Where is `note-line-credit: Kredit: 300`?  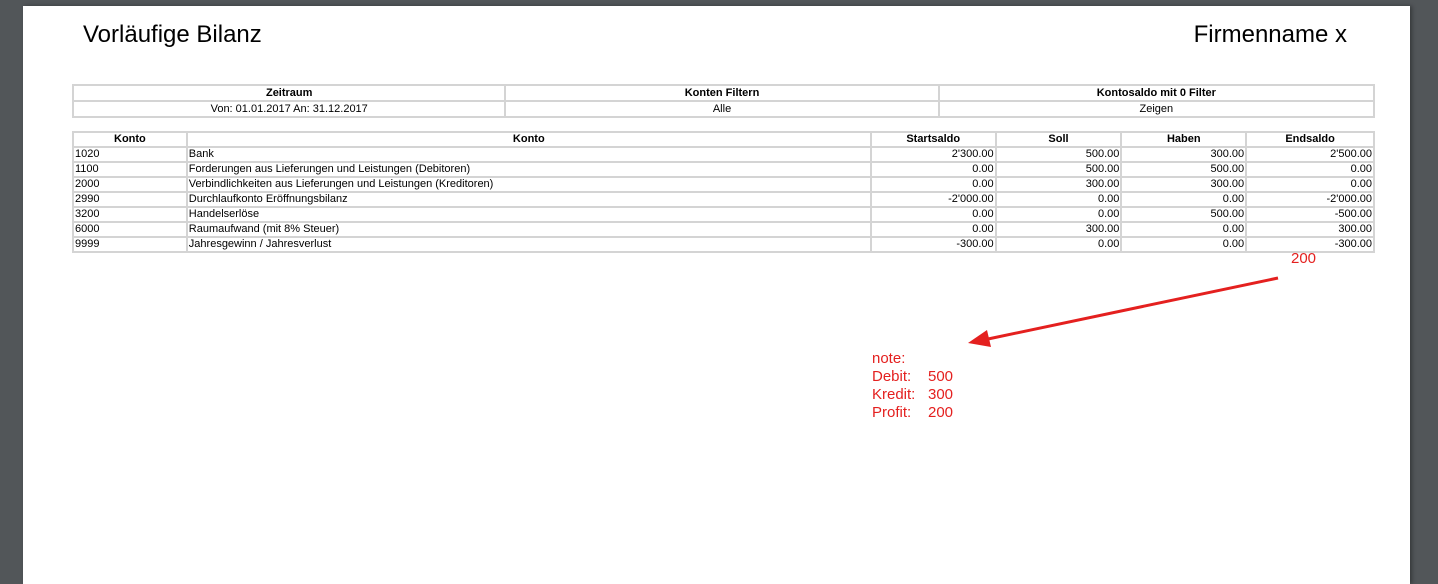 note-line-credit: Kredit: 300 is located at coordinates (912, 395).